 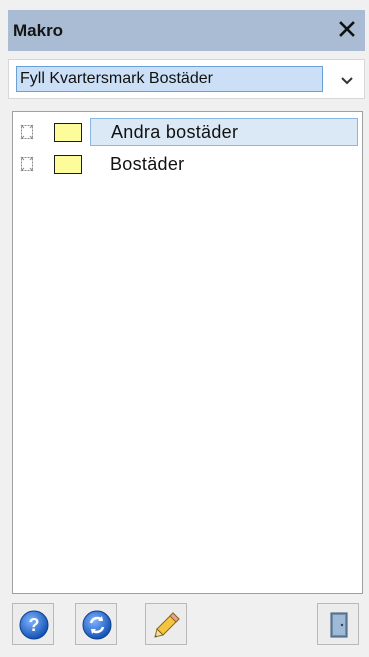 I want to click on close-icon, so click(x=347, y=29).